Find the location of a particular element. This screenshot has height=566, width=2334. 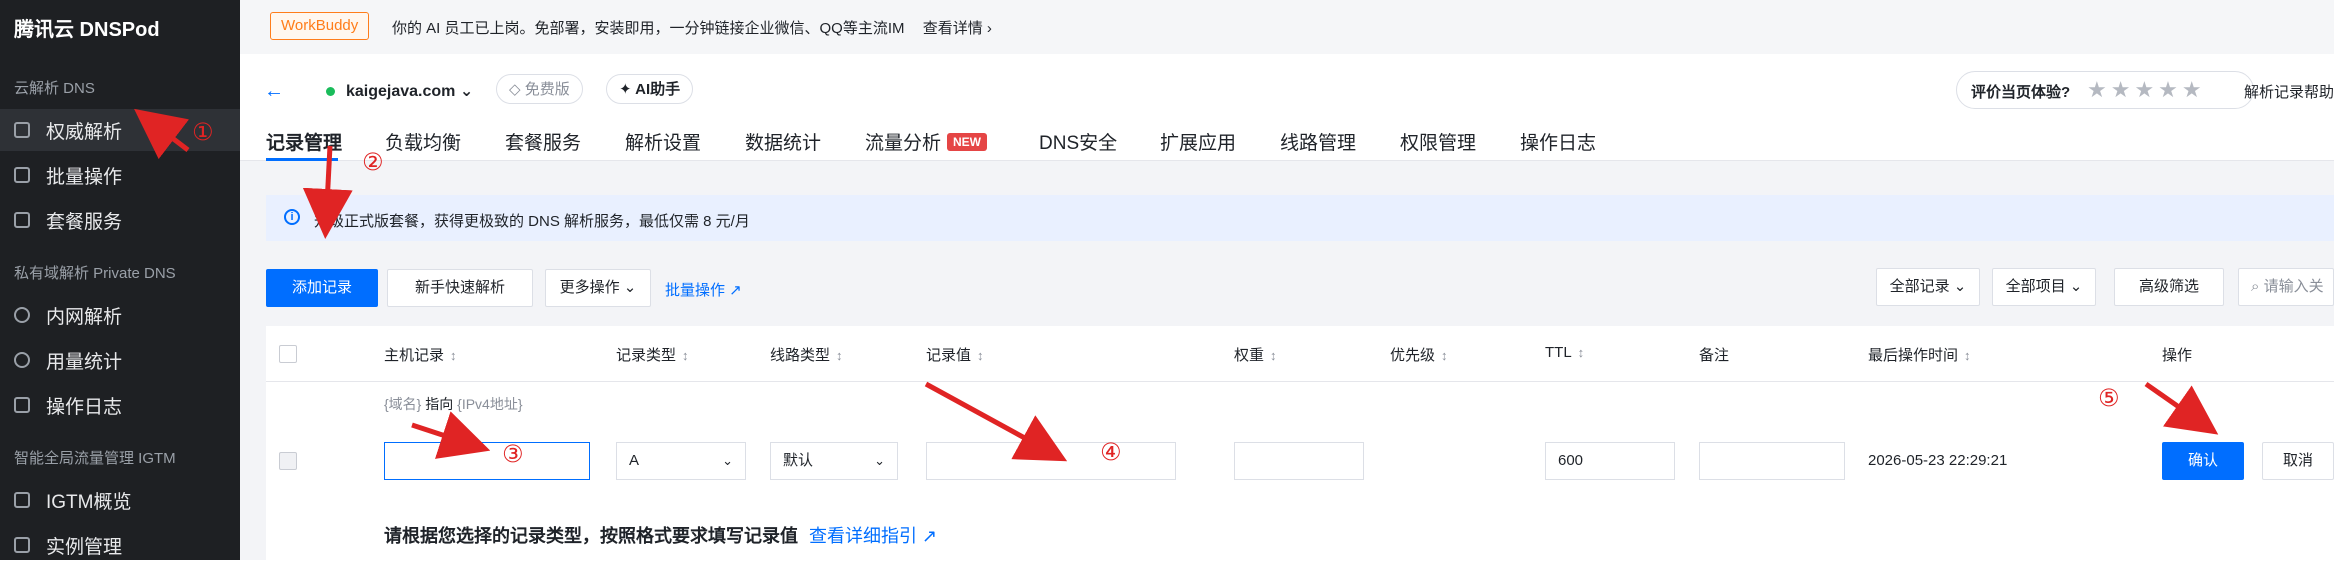

col-ttl-label: TTL is located at coordinates (1558, 352).